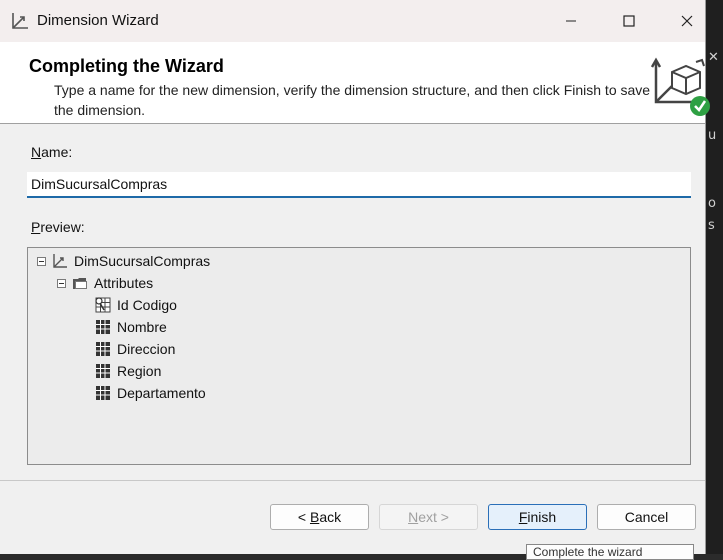  I want to click on close-button, so click(687, 21).